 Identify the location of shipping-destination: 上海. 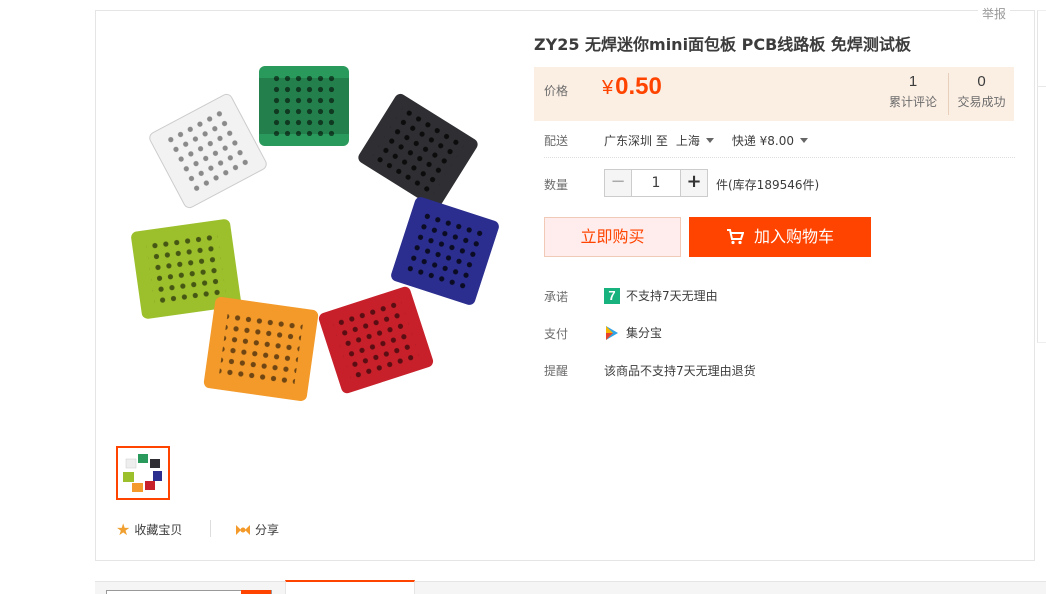
(688, 140).